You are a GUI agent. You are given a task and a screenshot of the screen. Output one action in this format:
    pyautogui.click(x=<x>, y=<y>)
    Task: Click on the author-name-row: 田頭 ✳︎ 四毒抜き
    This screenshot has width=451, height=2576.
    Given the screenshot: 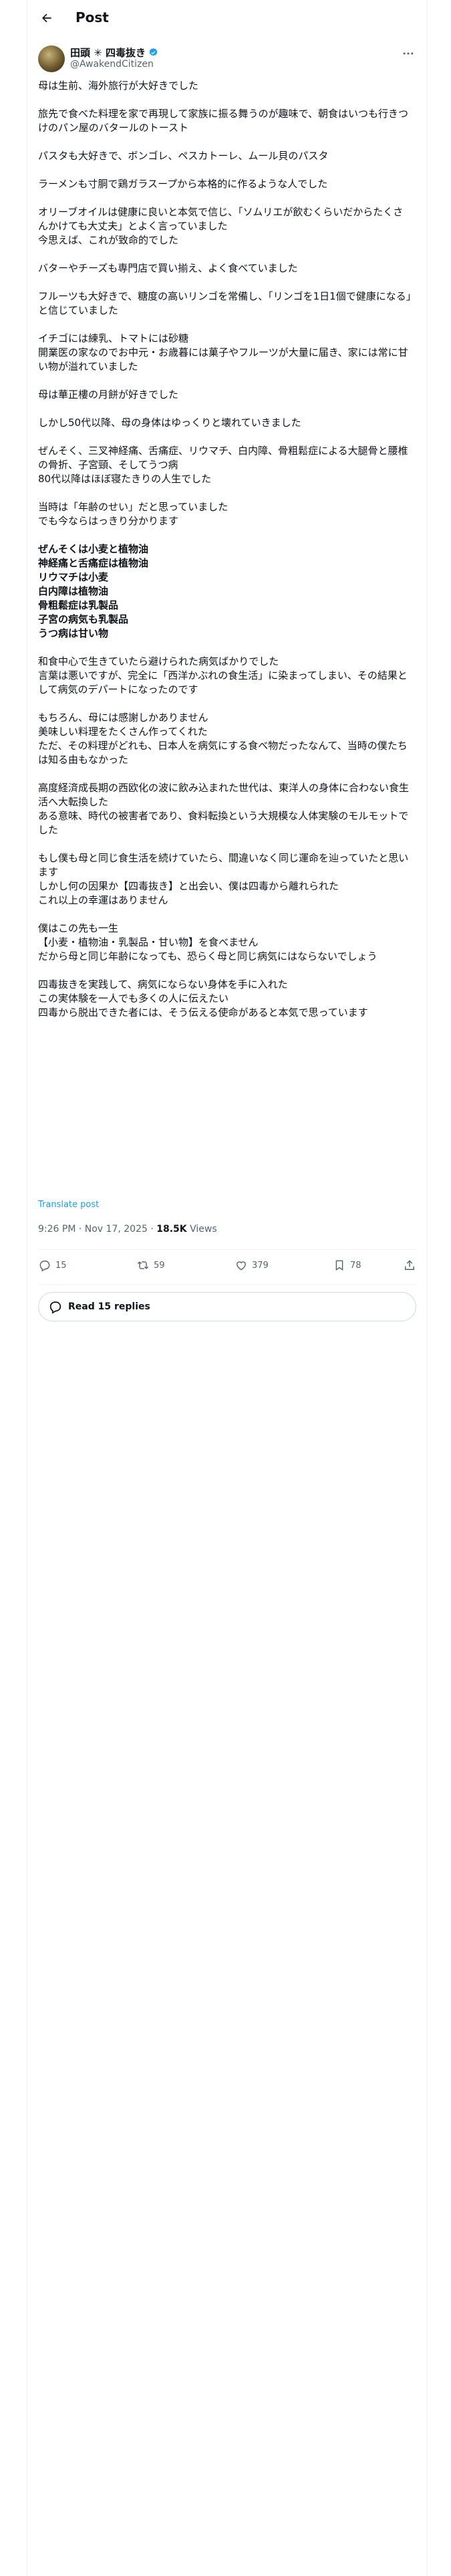 What is the action you would take?
    pyautogui.click(x=114, y=53)
    